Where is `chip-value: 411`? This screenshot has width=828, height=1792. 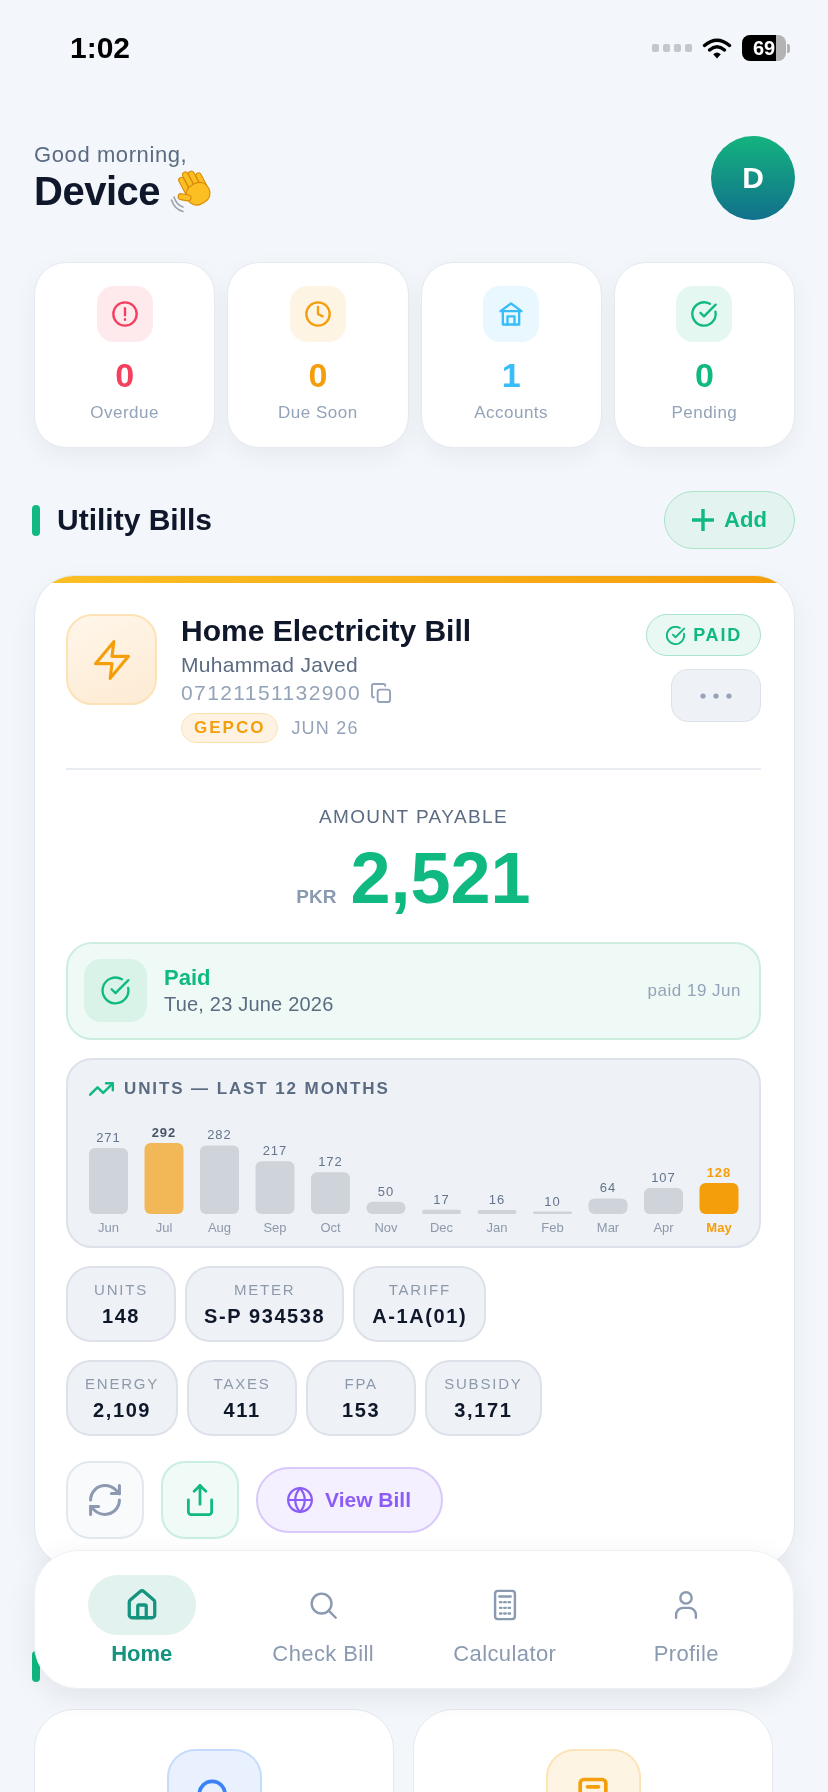 chip-value: 411 is located at coordinates (242, 1410).